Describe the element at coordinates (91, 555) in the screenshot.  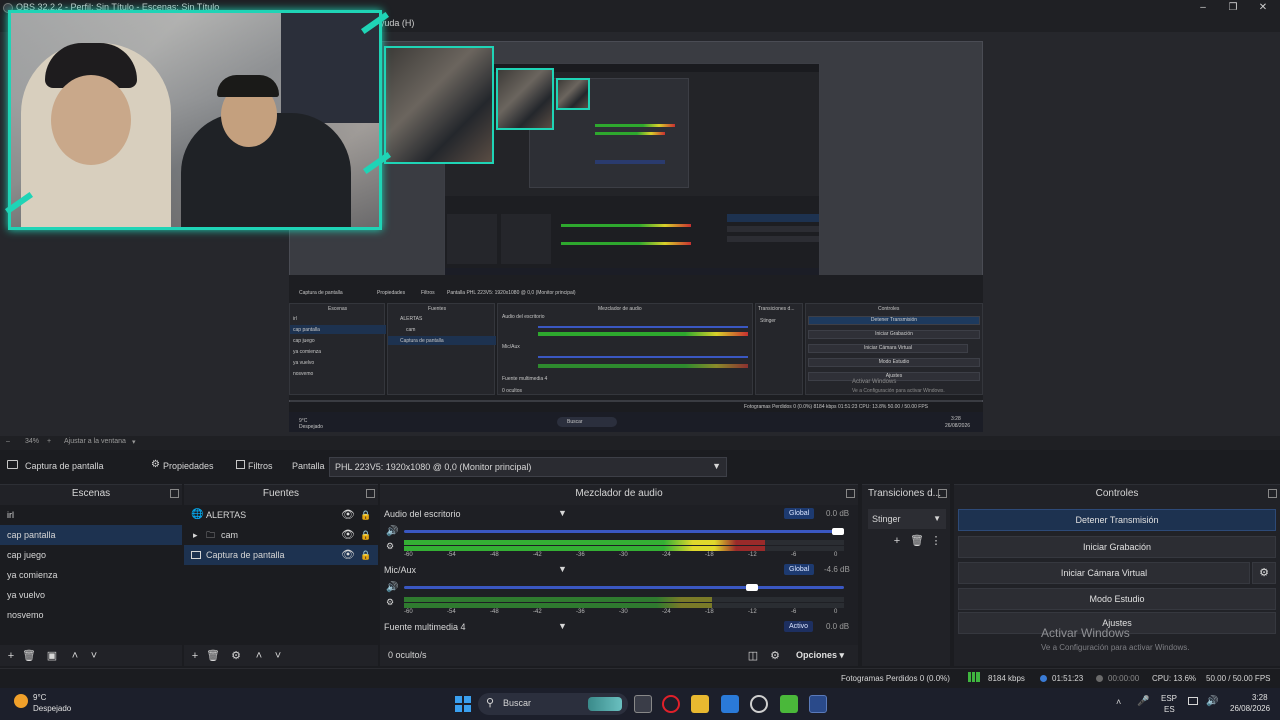
I see `scene-item: cap juego` at that location.